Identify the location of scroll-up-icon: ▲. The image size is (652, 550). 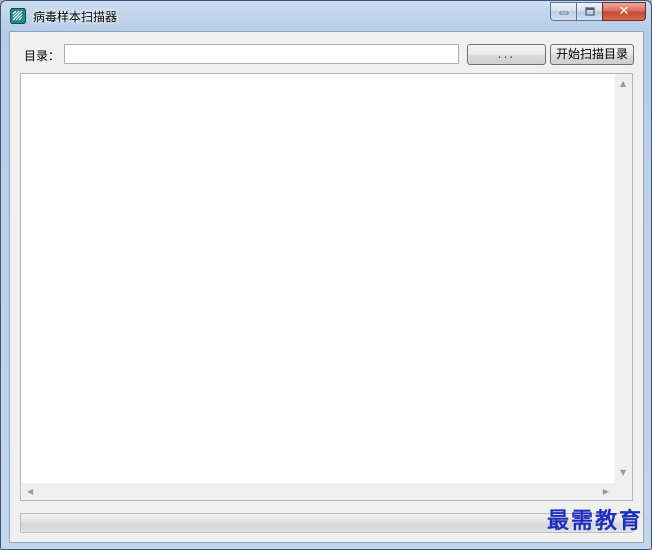
(623, 84).